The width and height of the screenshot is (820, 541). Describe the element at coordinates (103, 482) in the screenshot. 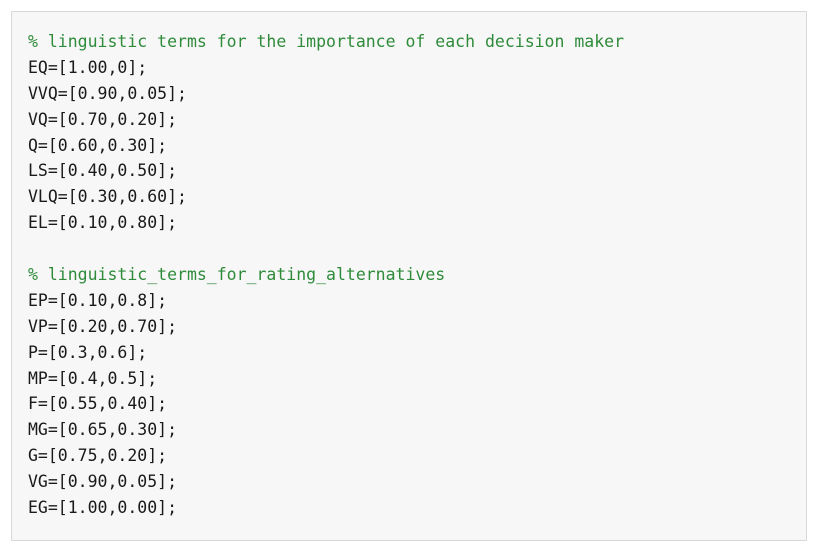

I see `code-line: VG=[0.90,0.05];` at that location.